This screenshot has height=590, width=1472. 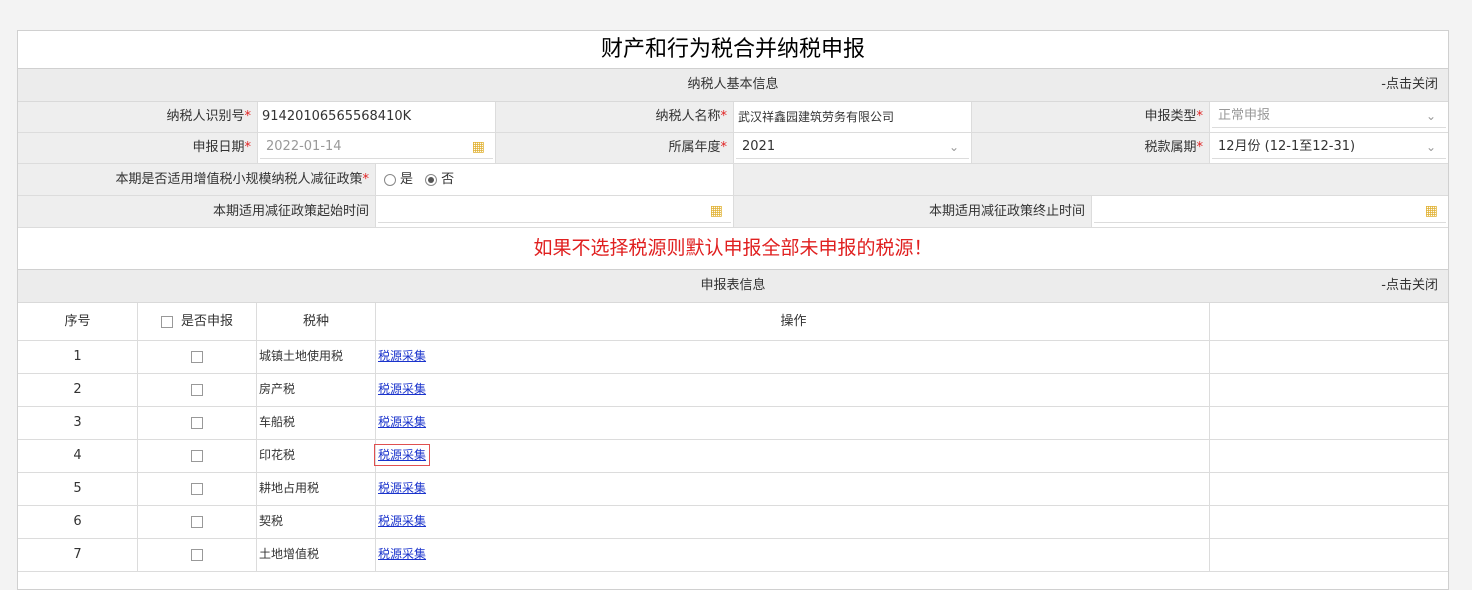 What do you see at coordinates (733, 249) in the screenshot?
I see `warning-message: 如果不选择税源则默认申报全部未申报的税源！` at bounding box center [733, 249].